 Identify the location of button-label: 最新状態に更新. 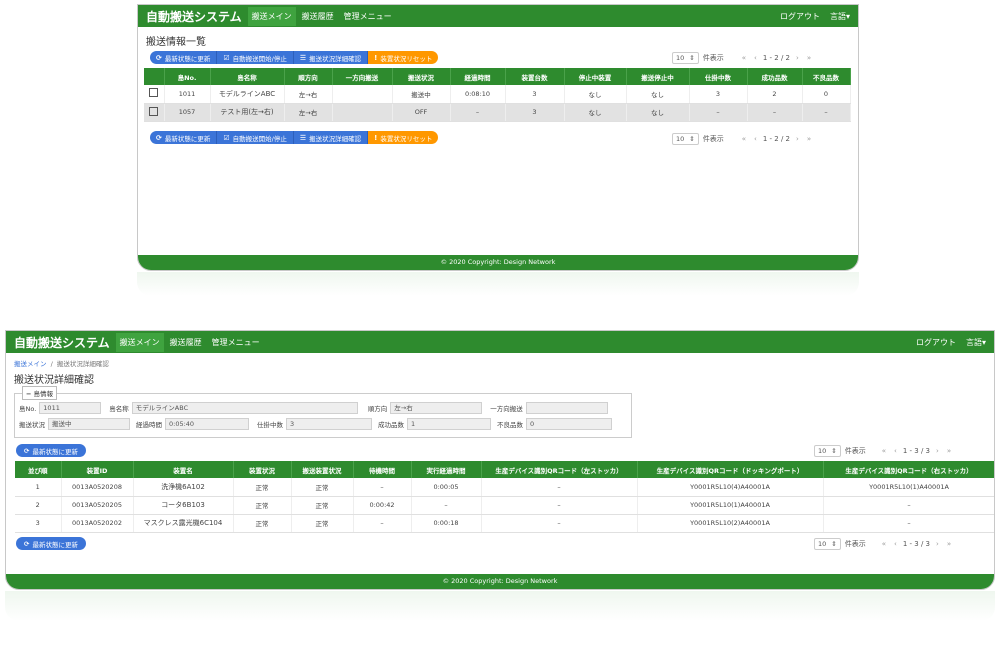
(55, 451).